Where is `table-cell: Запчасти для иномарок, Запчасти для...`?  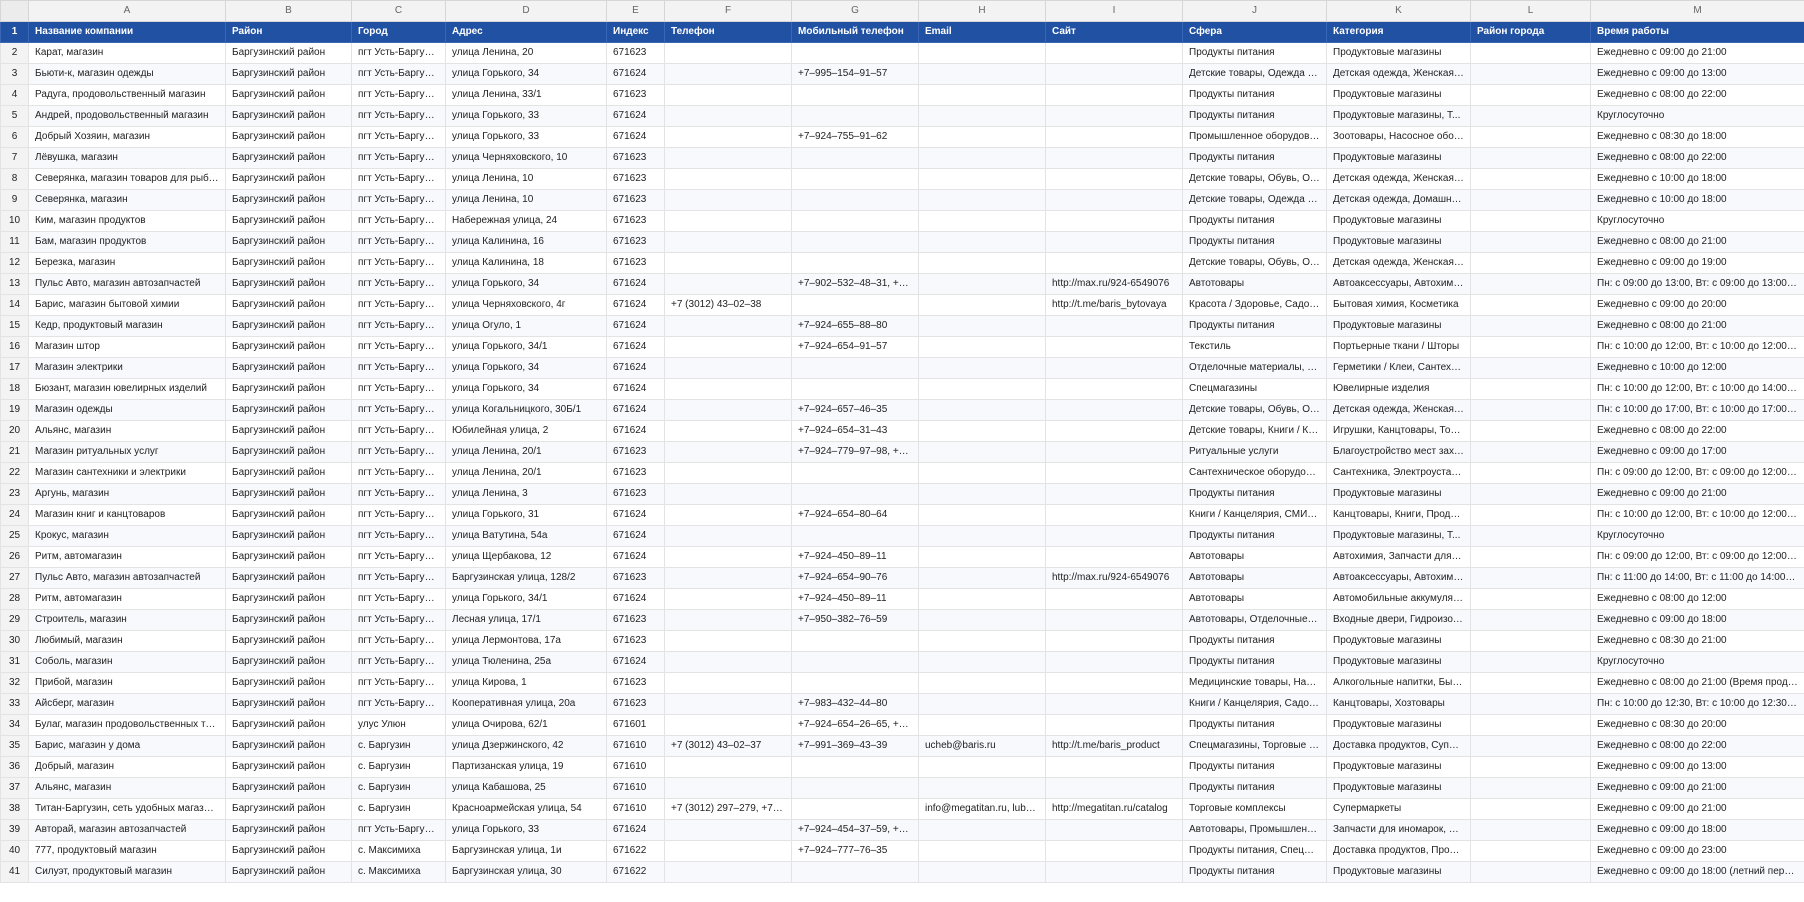 table-cell: Запчасти для иномарок, Запчасти для... is located at coordinates (1398, 830).